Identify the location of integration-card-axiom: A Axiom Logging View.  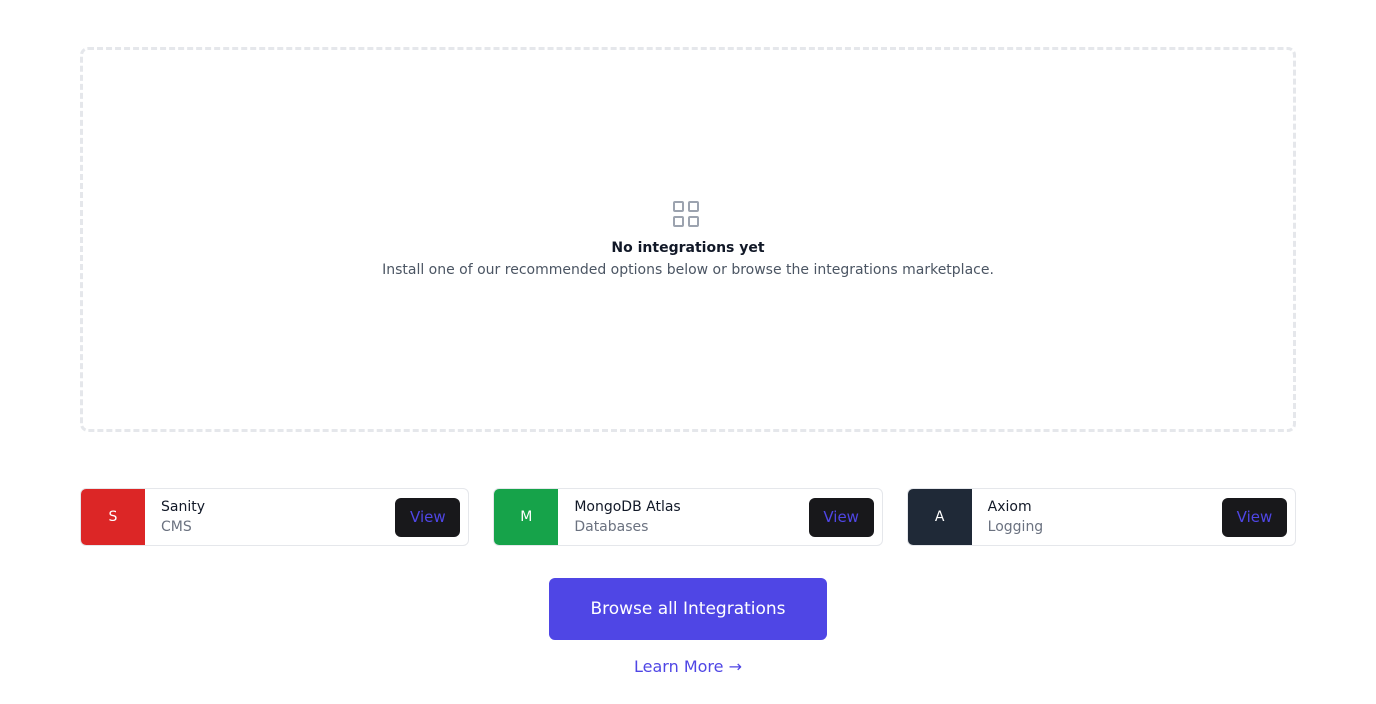
(1101, 517).